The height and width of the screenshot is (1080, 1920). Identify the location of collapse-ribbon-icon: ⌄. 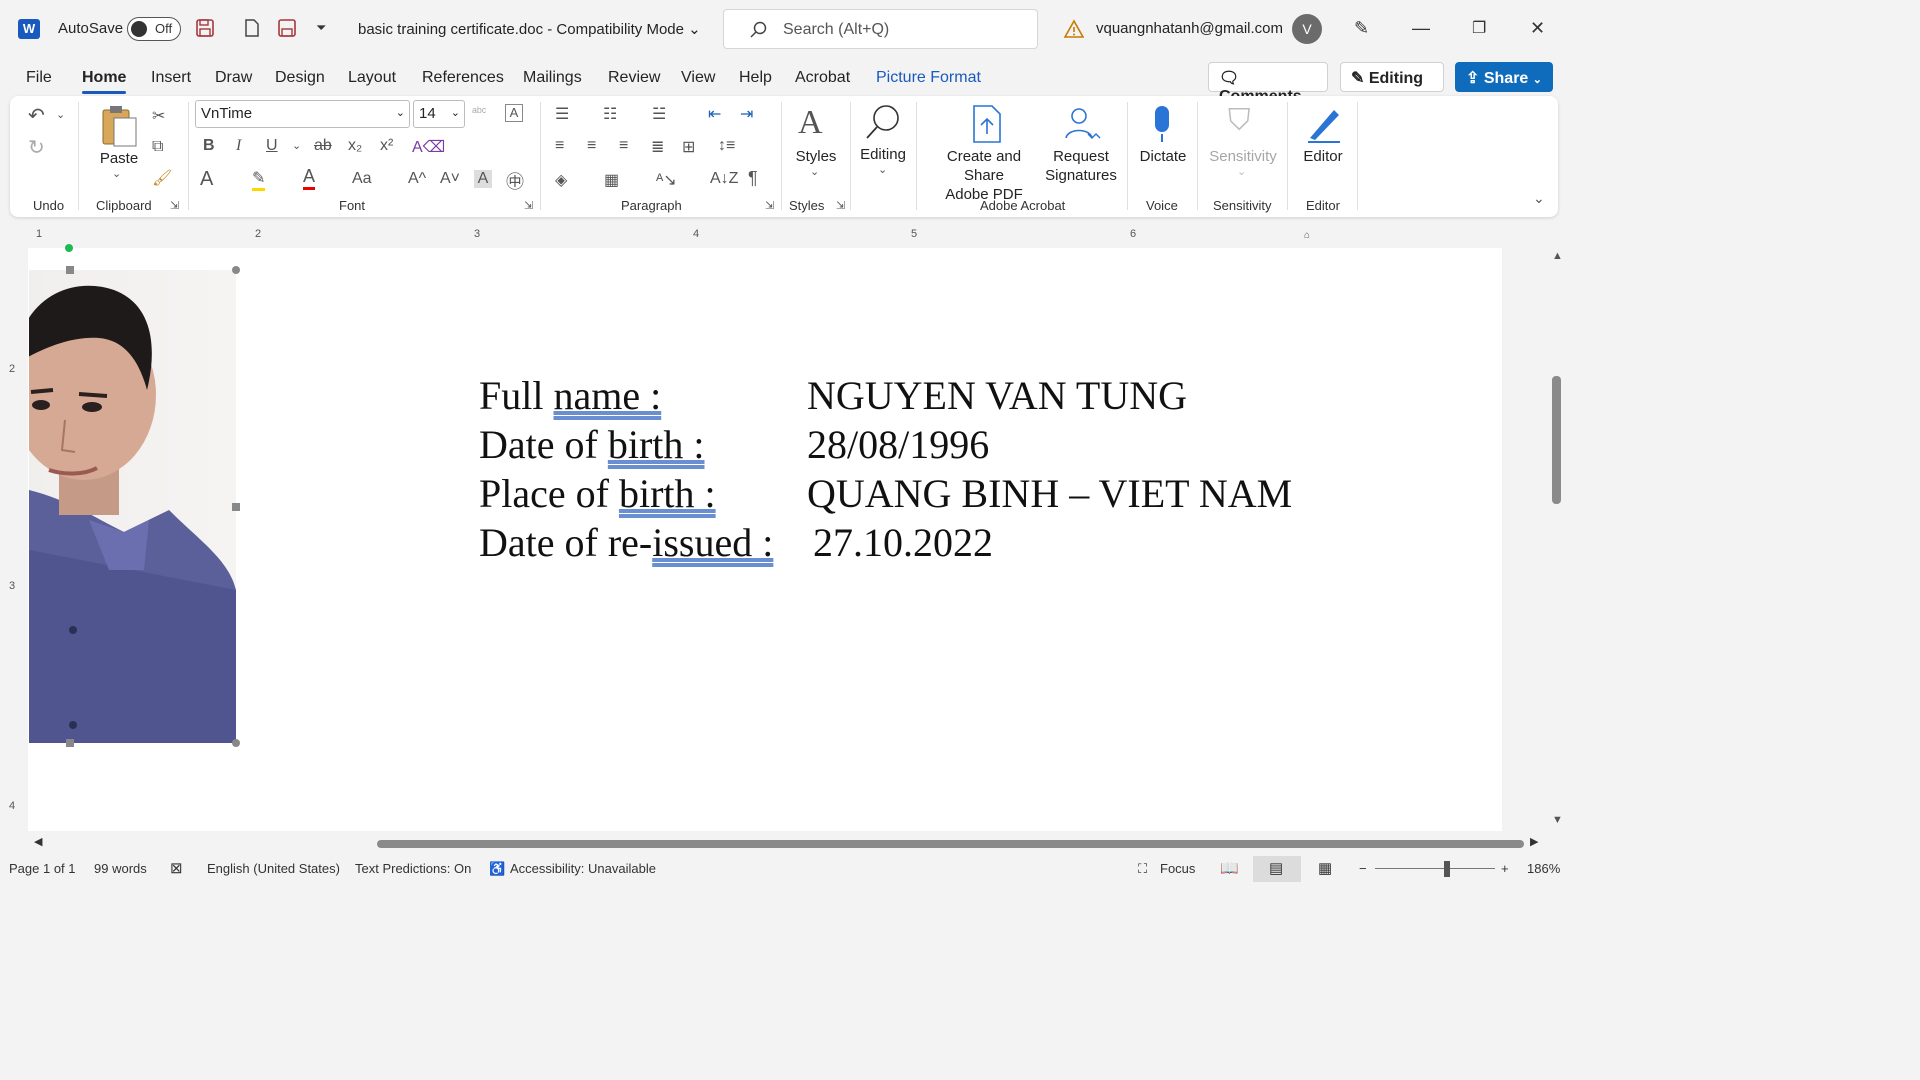
(1539, 198).